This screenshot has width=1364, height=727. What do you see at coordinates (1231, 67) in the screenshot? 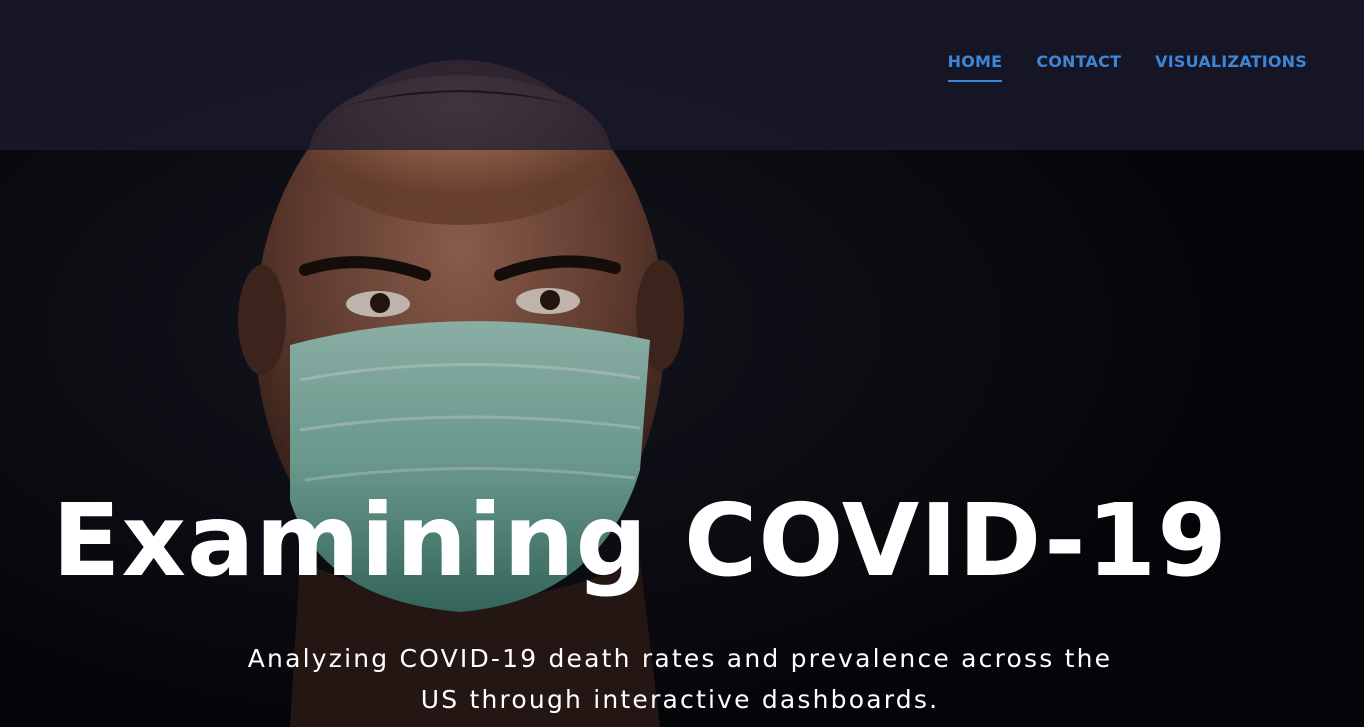
I see `nav-visualizations-link: VISUALIZATIONS` at bounding box center [1231, 67].